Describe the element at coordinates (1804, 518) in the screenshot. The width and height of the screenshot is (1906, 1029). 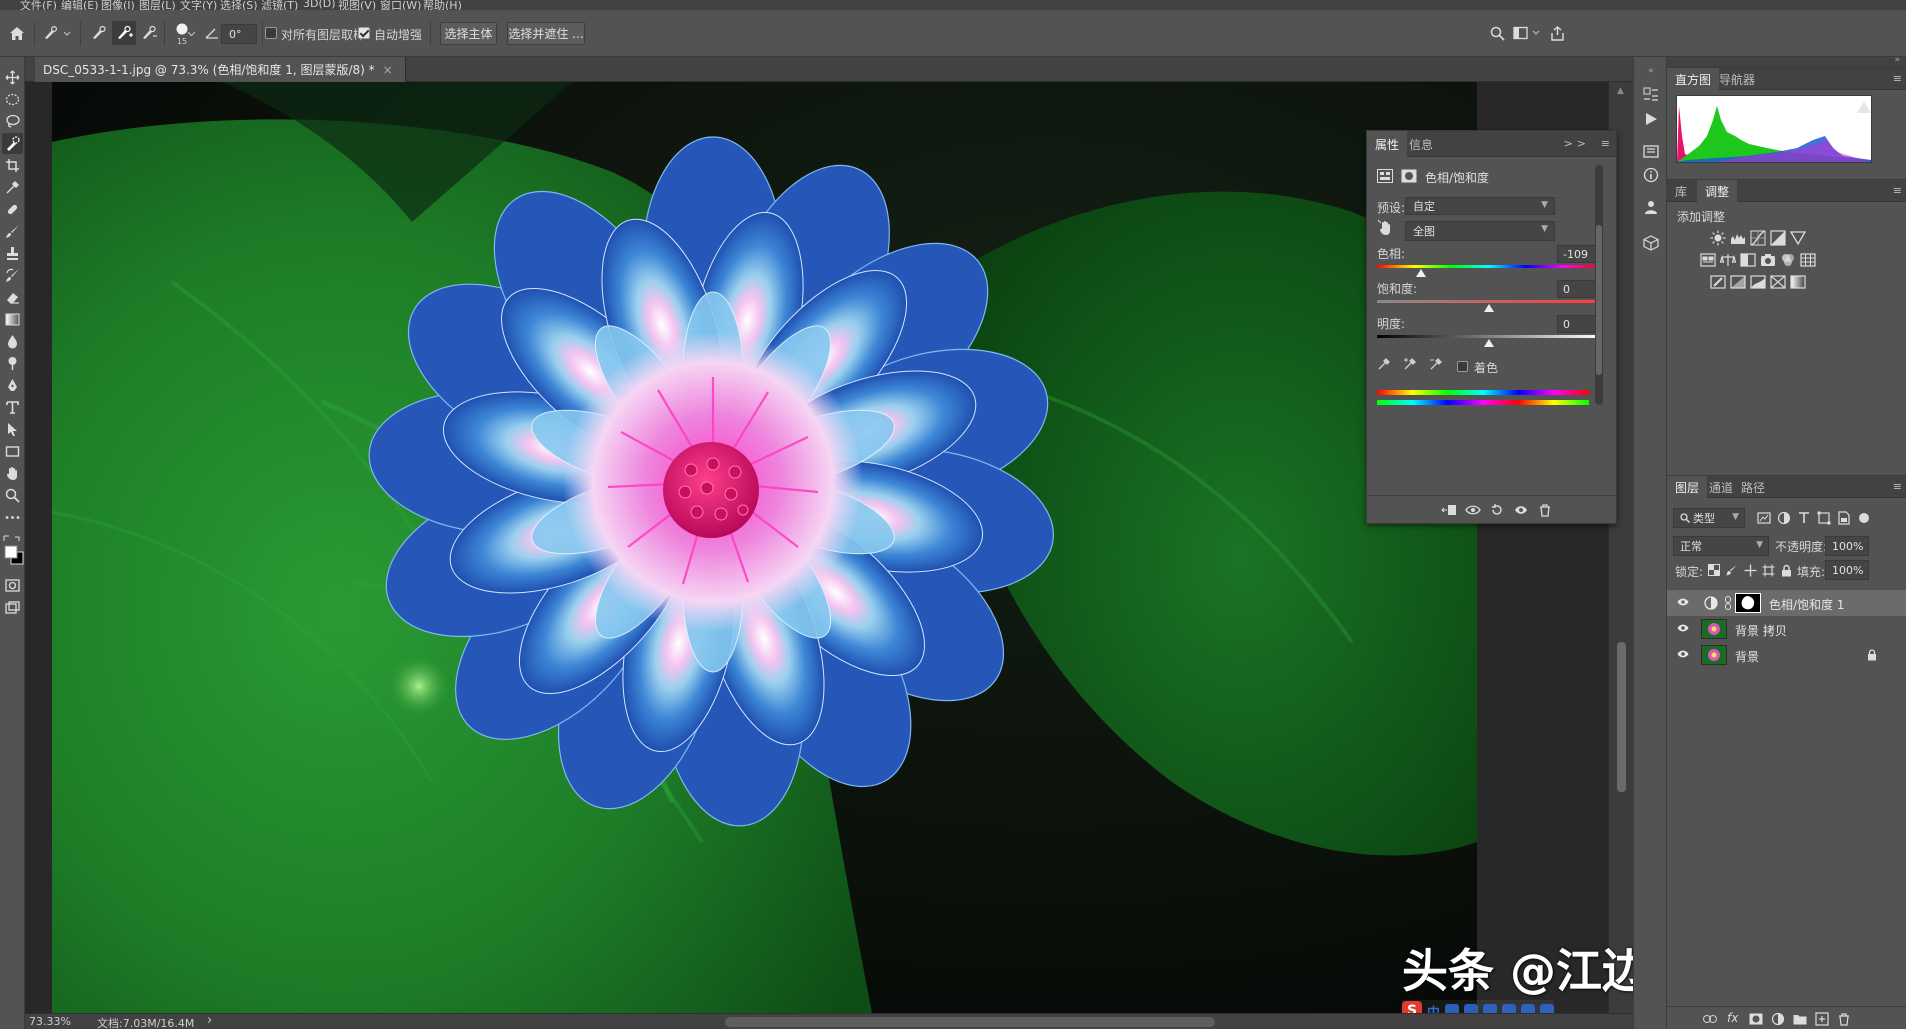
I see `filter-type-icon` at that location.